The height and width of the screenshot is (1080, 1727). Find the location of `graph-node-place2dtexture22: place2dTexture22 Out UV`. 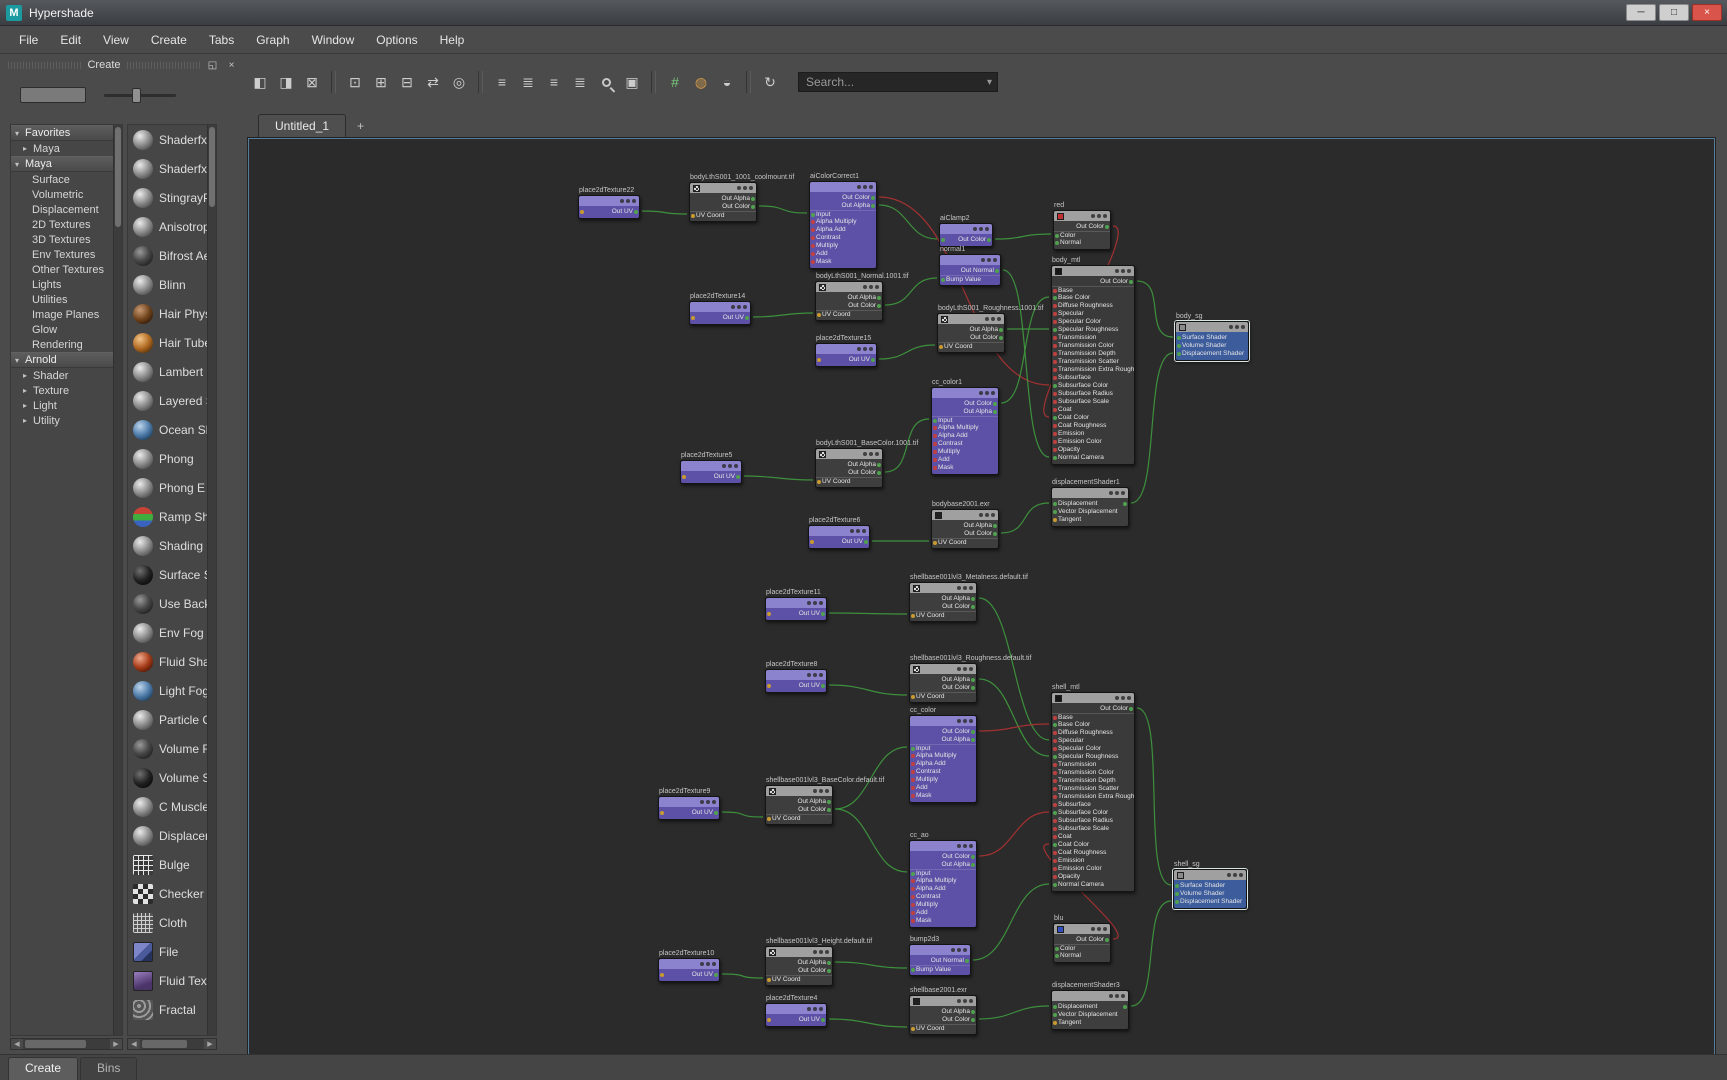

graph-node-place2dtexture22: place2dTexture22 Out UV is located at coordinates (609, 203).